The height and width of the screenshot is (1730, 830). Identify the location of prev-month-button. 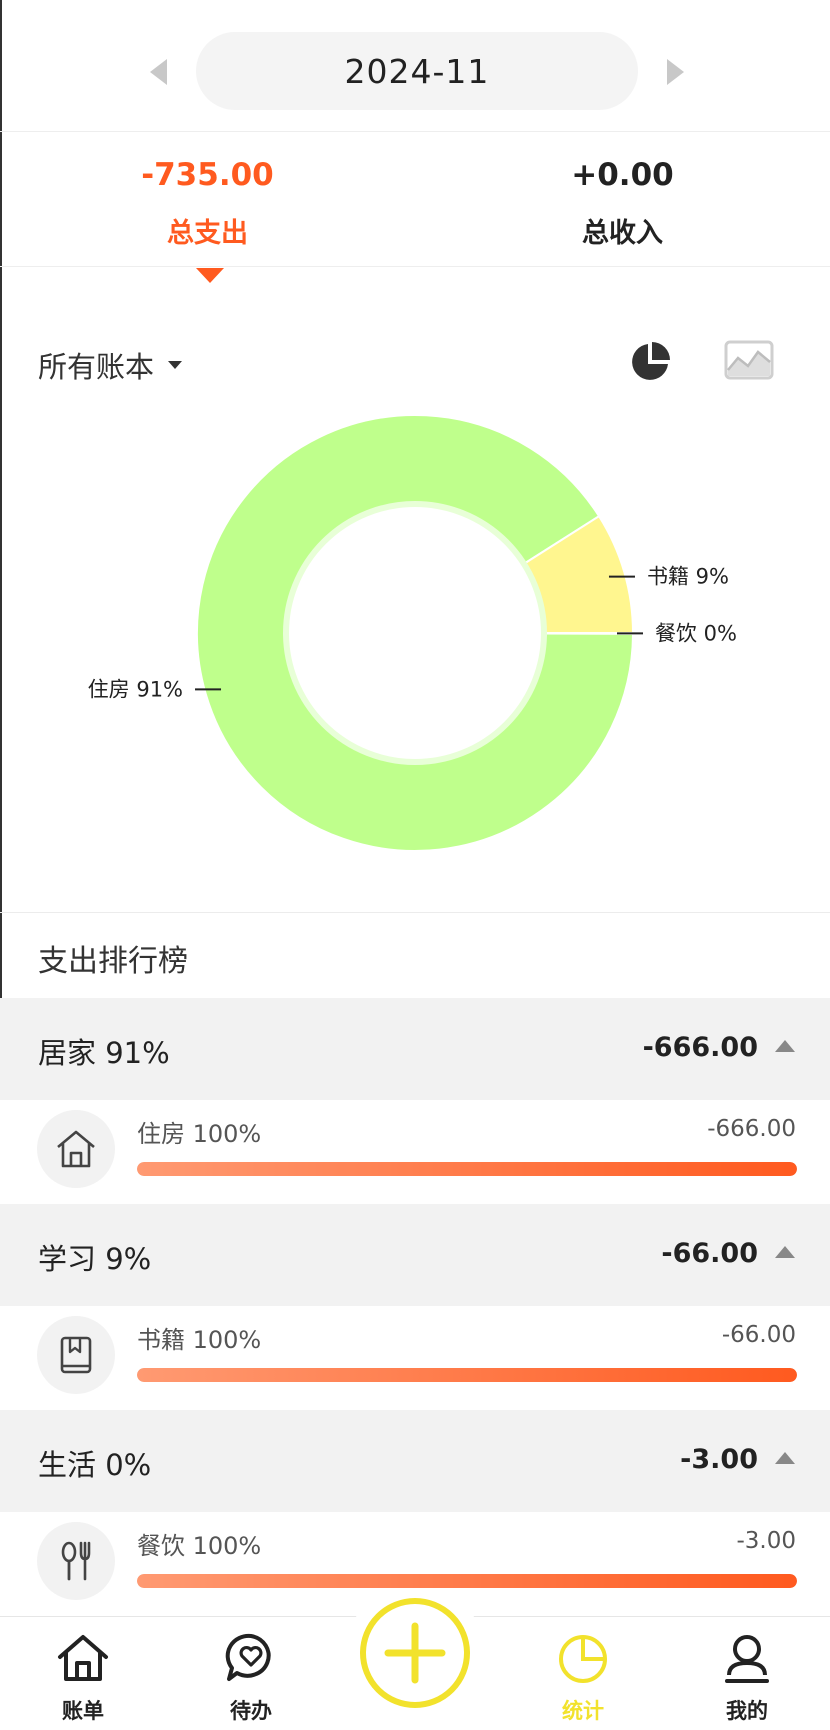
(158, 72).